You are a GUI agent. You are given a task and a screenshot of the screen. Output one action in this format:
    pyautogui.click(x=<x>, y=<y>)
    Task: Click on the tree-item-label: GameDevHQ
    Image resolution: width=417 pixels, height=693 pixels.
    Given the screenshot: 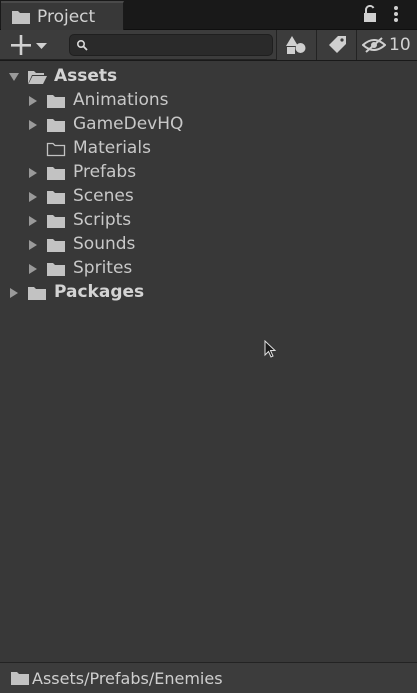 What is the action you would take?
    pyautogui.click(x=128, y=124)
    